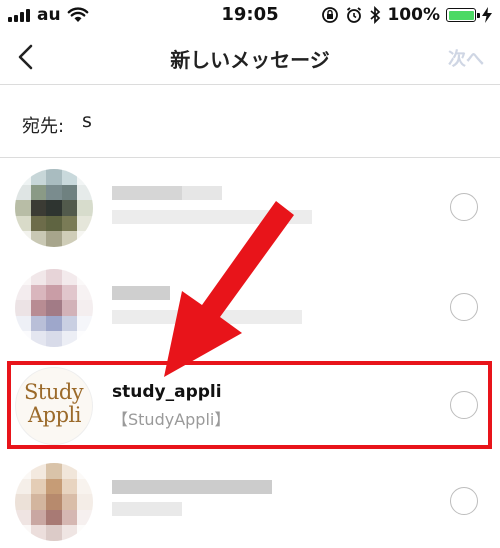  I want to click on battery-percent: 100%, so click(413, 15).